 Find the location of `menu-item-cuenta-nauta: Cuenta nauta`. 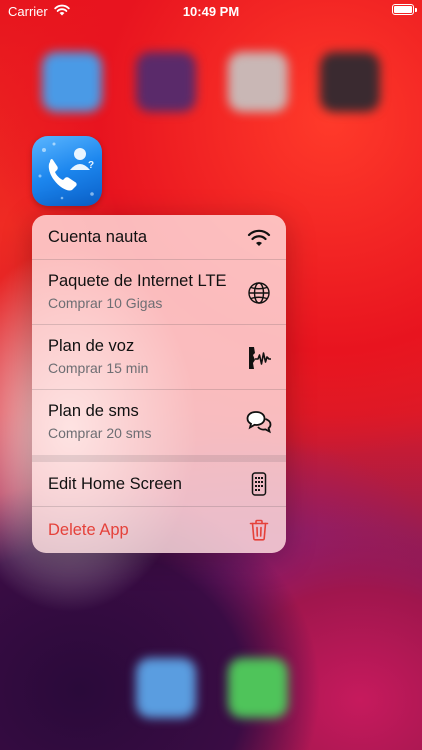

menu-item-cuenta-nauta: Cuenta nauta is located at coordinates (159, 237).